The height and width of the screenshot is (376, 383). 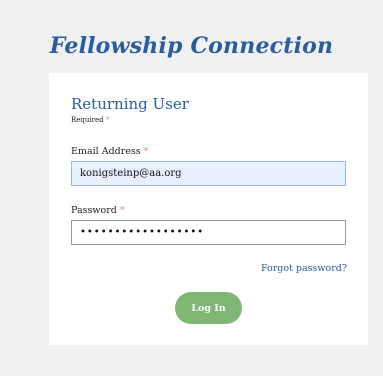 What do you see at coordinates (191, 46) in the screenshot?
I see `app-title: Fellowship Connection` at bounding box center [191, 46].